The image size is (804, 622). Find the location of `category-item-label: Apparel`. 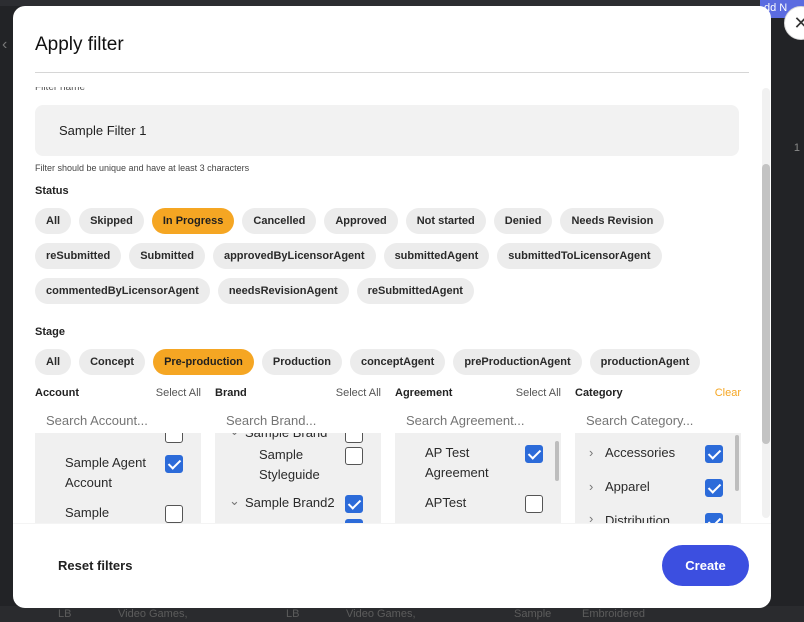

category-item-label: Apparel is located at coordinates (627, 486).